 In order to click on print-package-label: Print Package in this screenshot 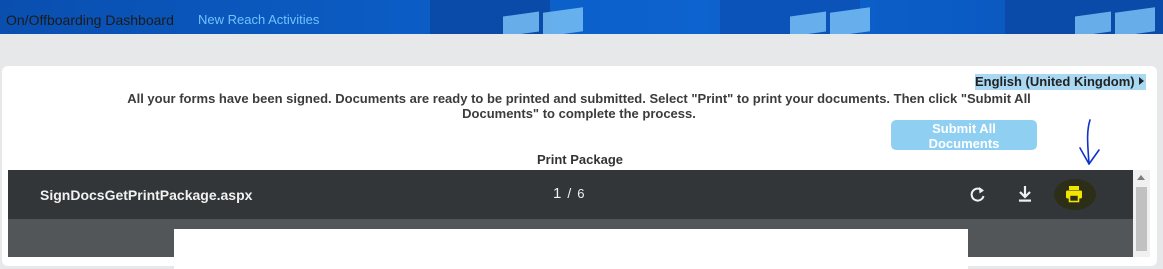, I will do `click(580, 159)`.